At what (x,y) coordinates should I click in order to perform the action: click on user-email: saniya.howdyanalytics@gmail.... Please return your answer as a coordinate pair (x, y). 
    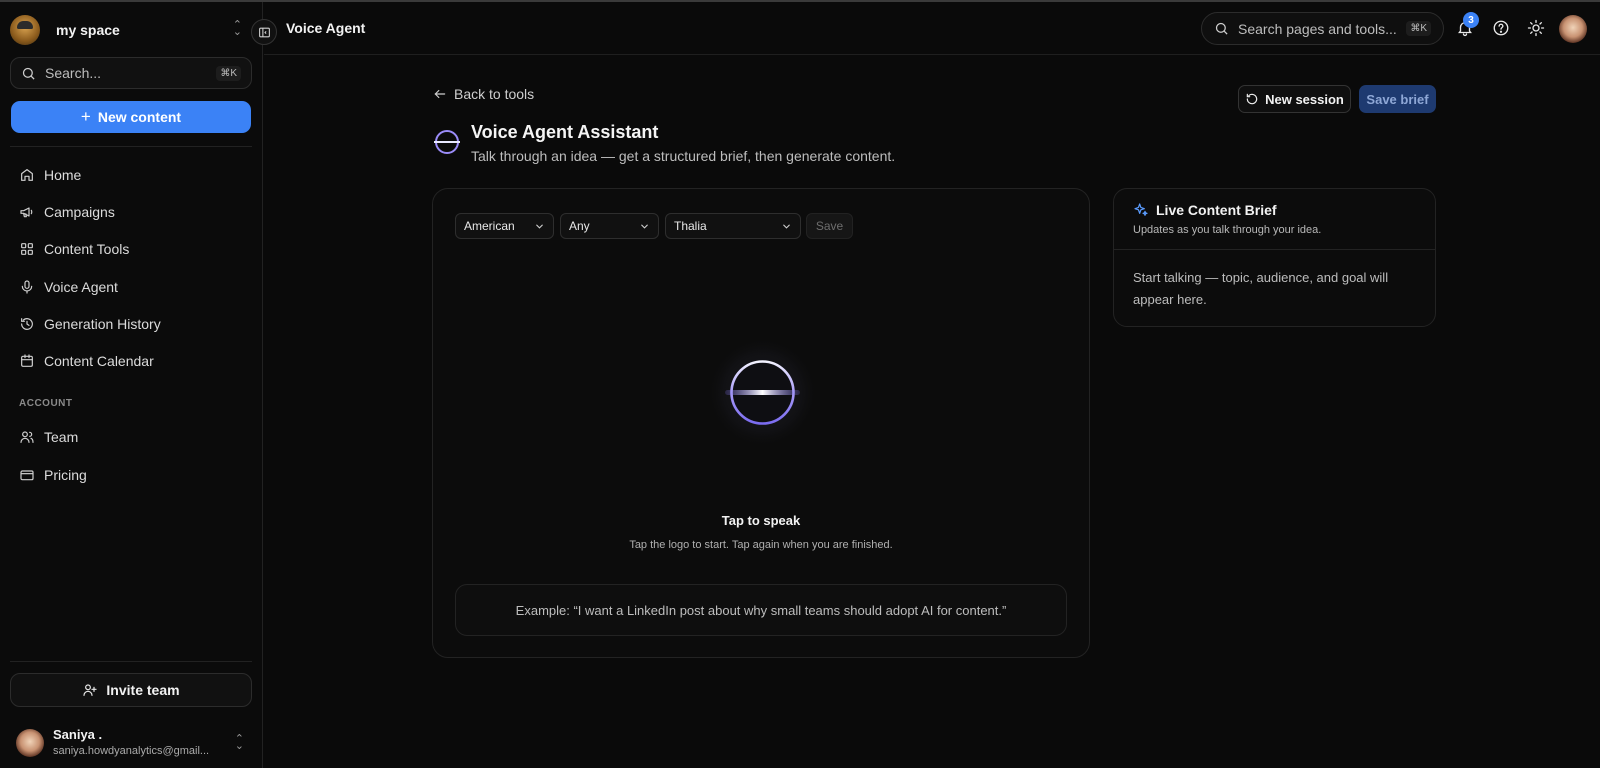
    Looking at the image, I should click on (131, 751).